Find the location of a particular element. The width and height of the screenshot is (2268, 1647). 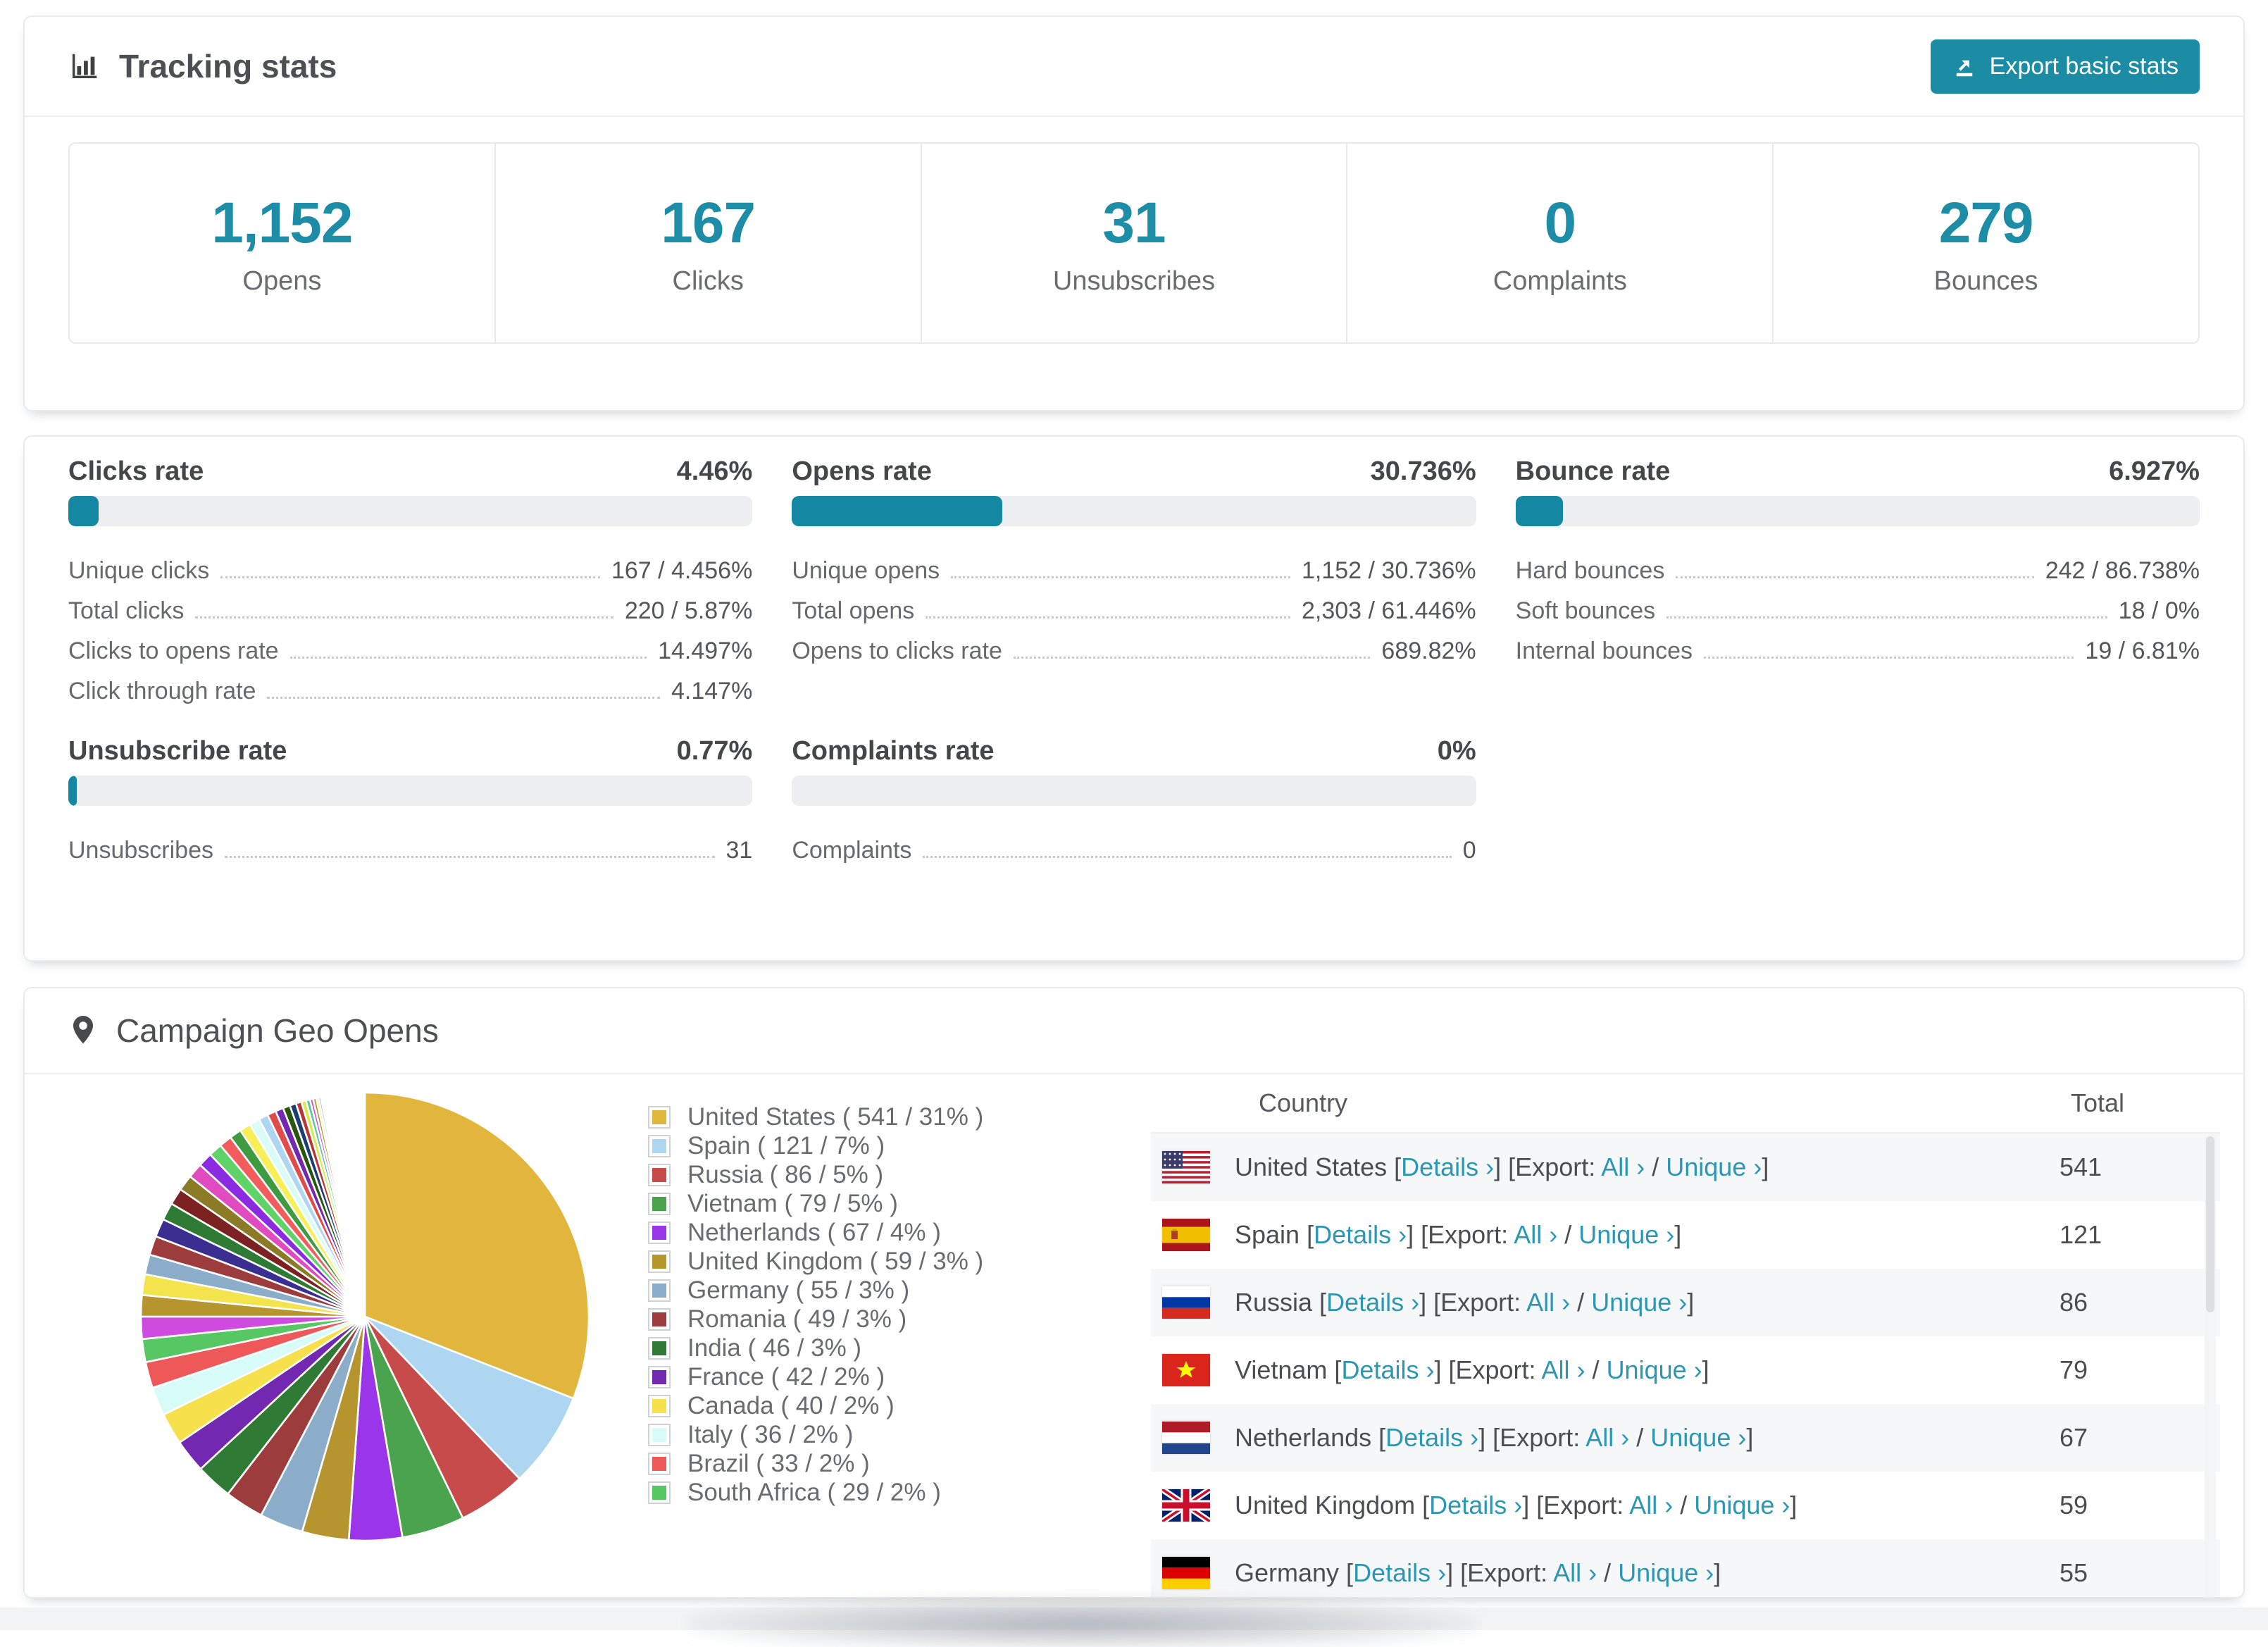

metric-label: Opens to clicks rate is located at coordinates (897, 651).